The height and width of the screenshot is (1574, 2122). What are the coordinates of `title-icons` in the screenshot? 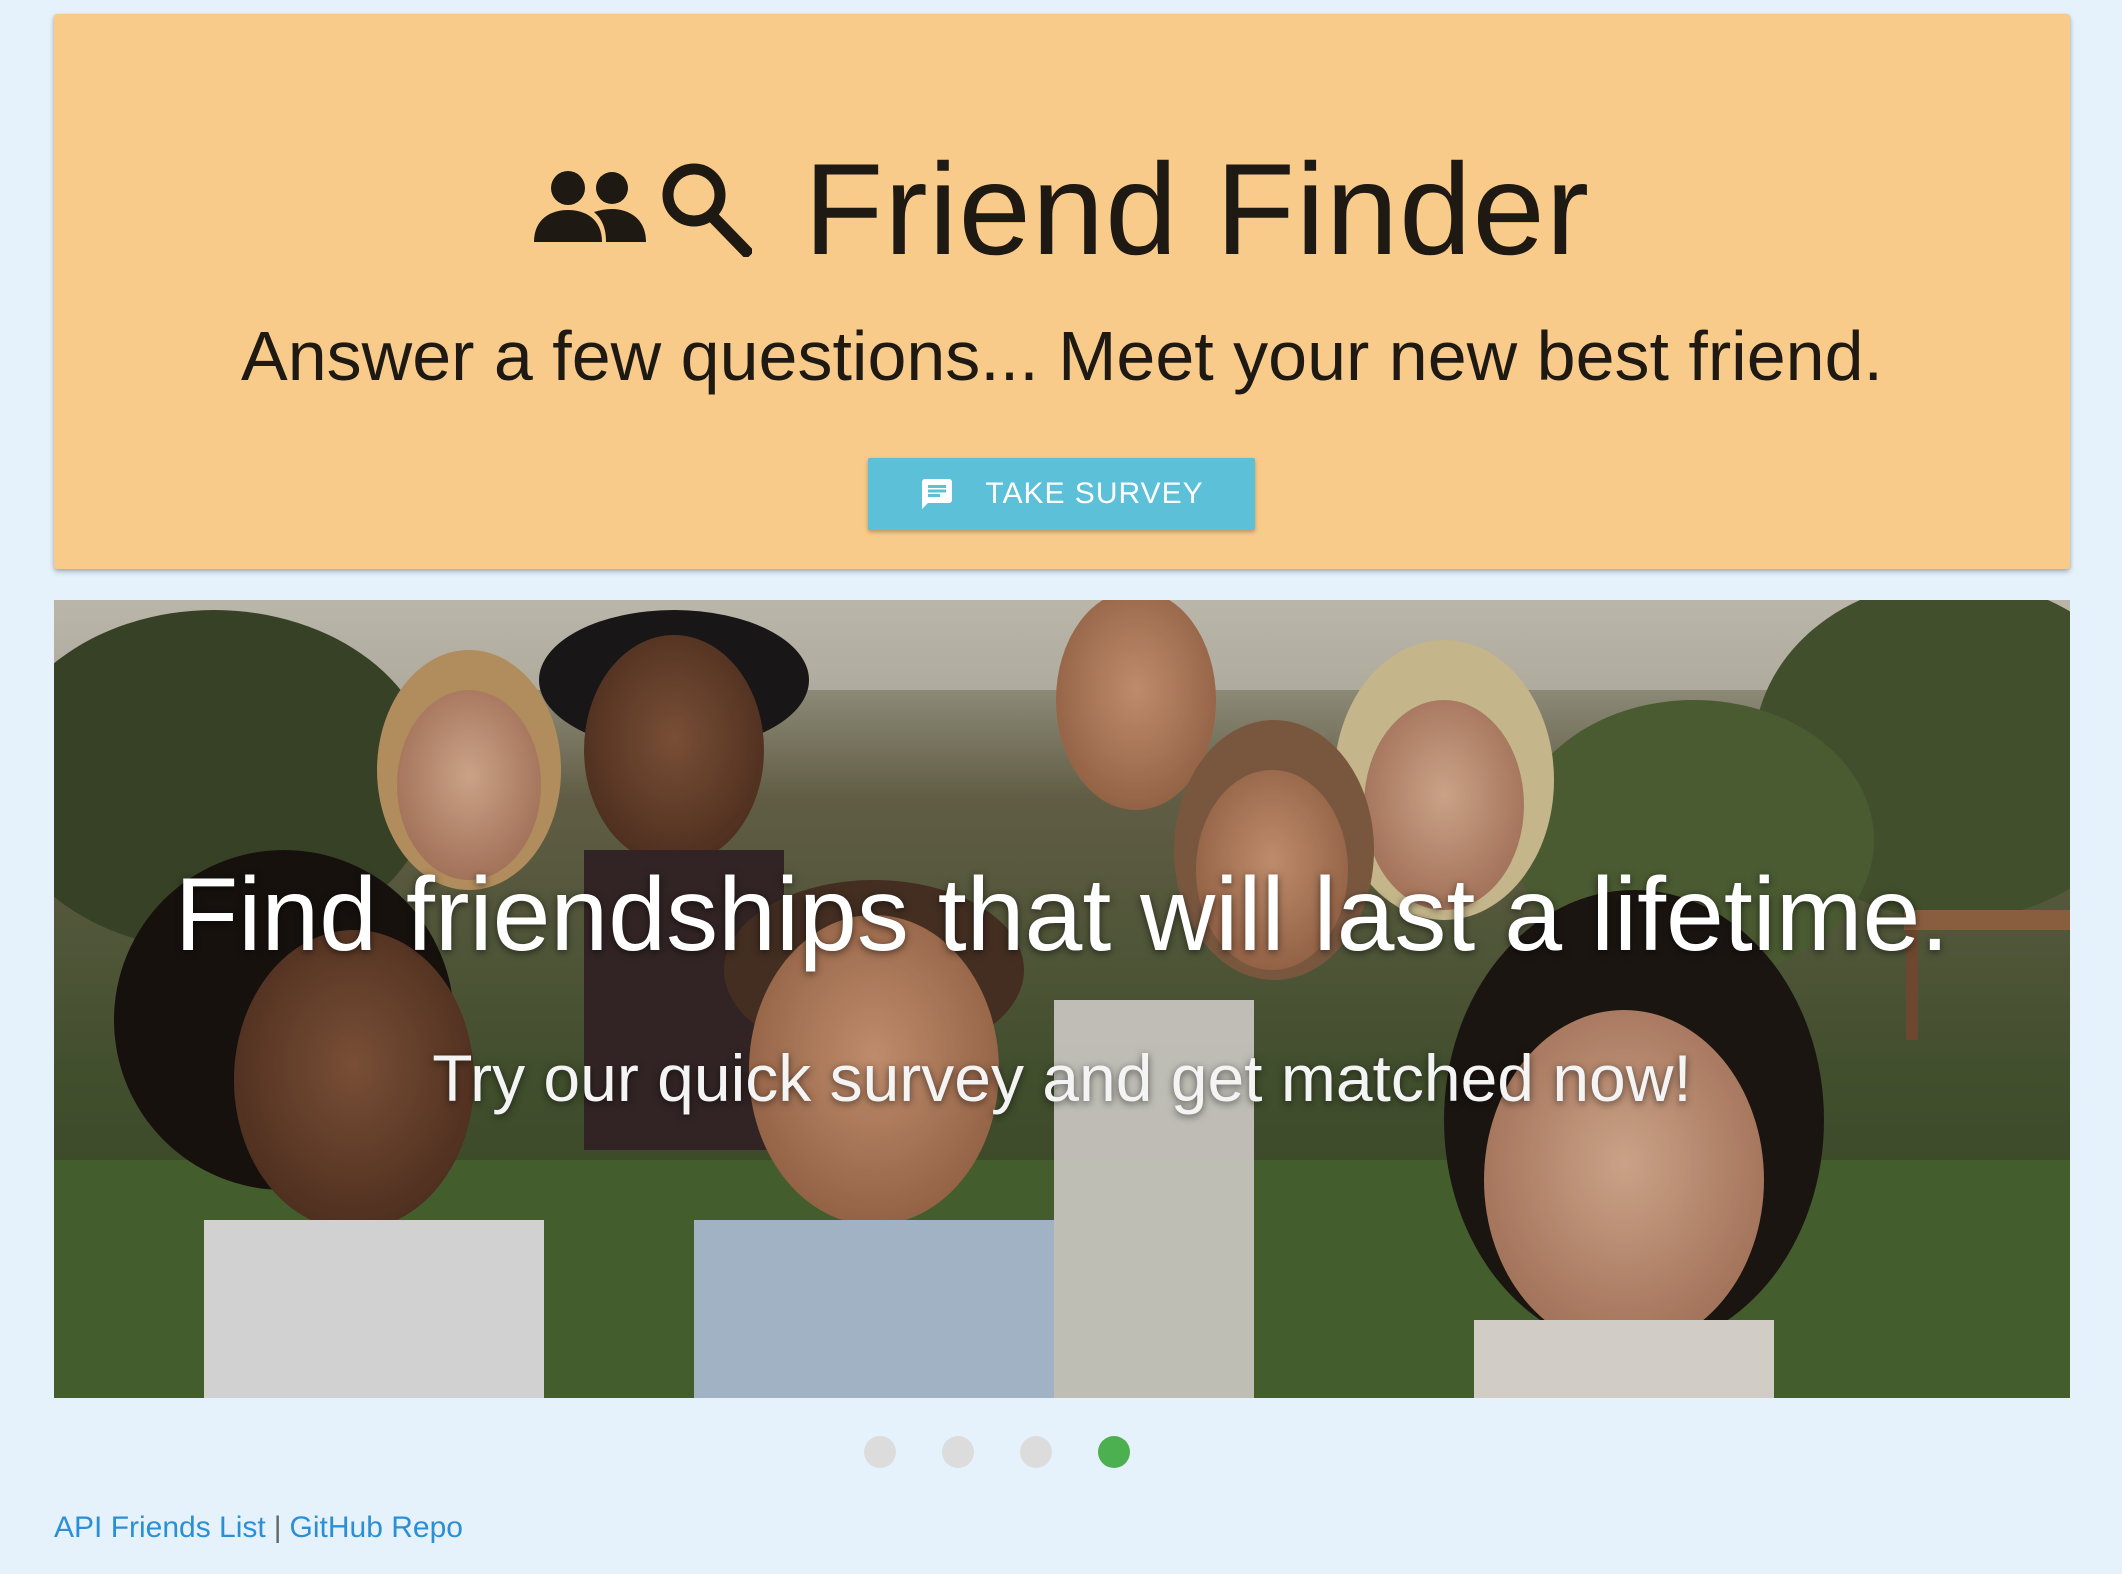 It's located at (642, 209).